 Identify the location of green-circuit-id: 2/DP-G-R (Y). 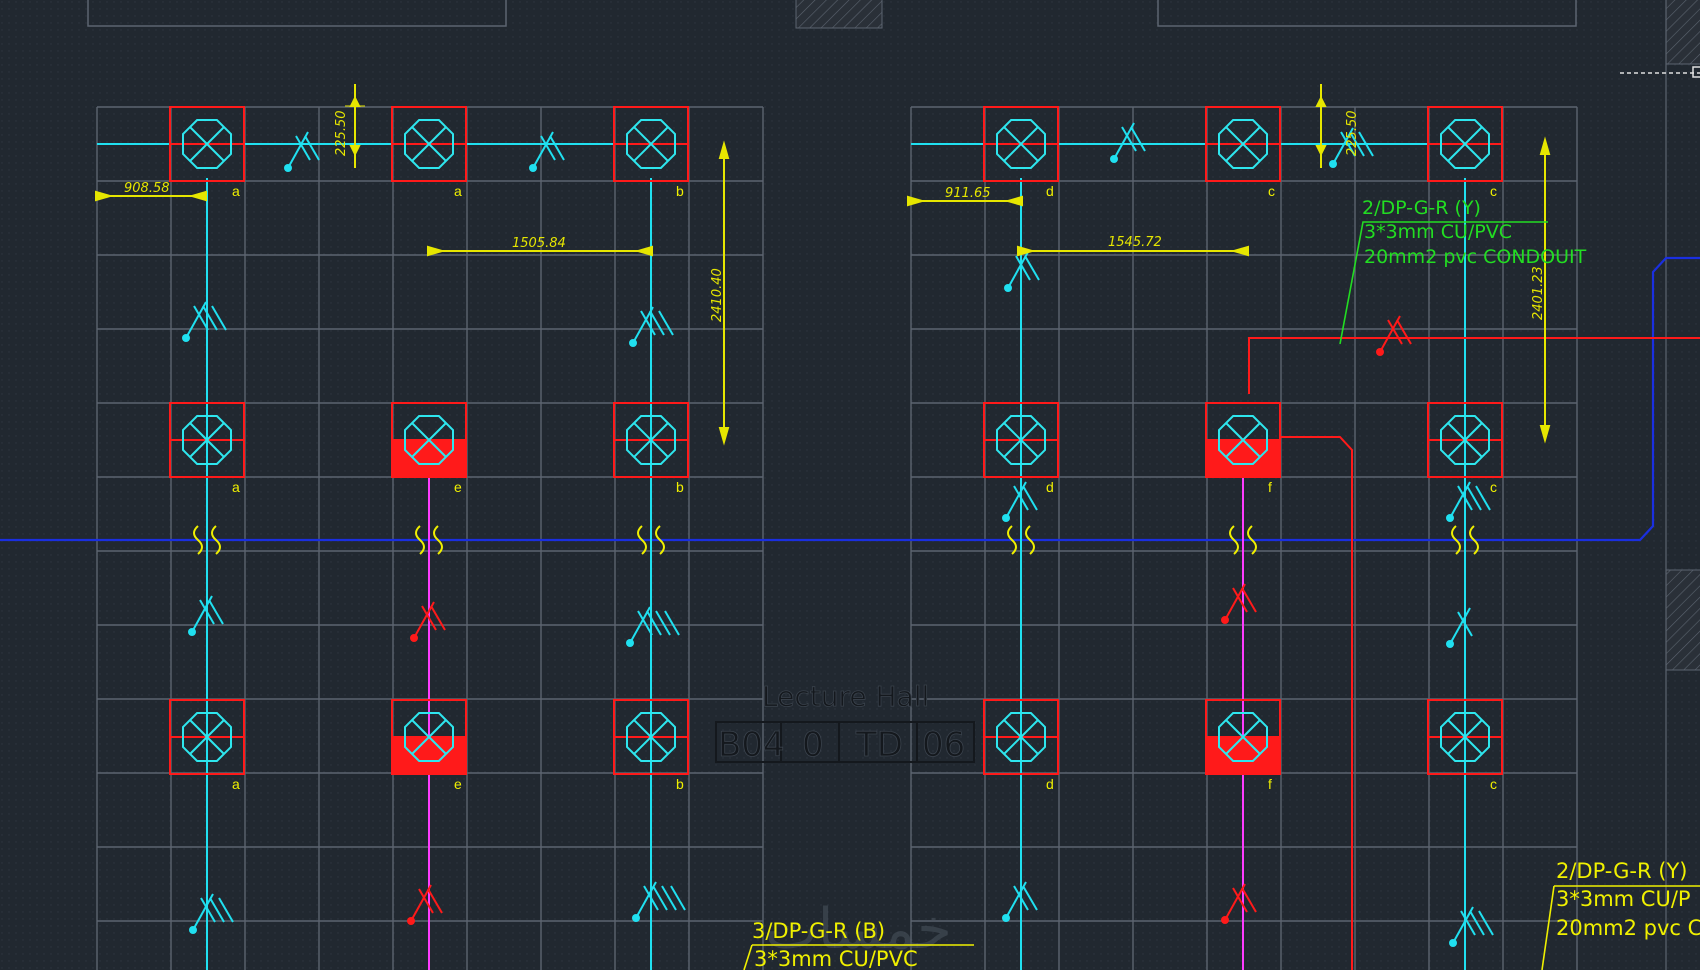
(1421, 208).